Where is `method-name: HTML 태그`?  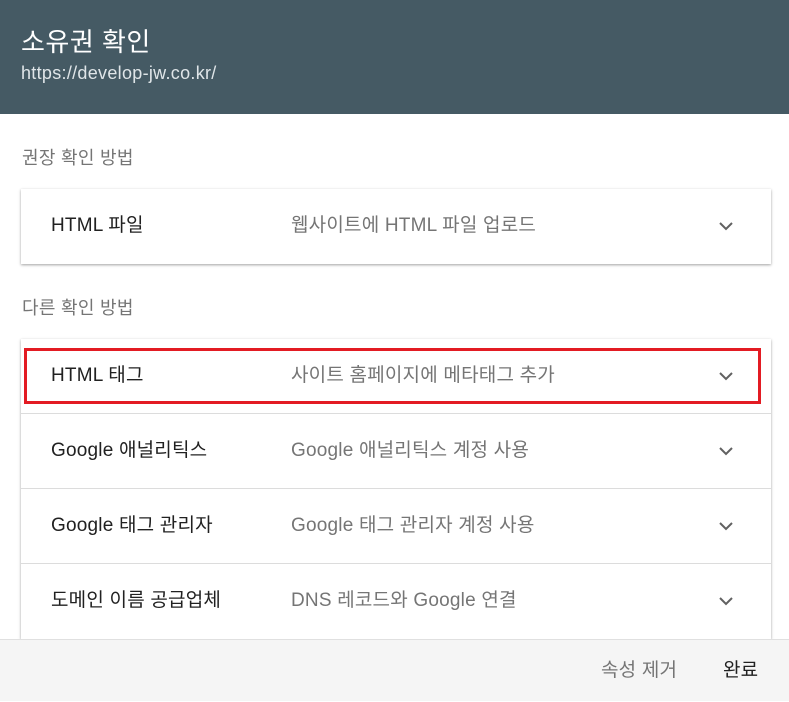
method-name: HTML 태그 is located at coordinates (97, 375).